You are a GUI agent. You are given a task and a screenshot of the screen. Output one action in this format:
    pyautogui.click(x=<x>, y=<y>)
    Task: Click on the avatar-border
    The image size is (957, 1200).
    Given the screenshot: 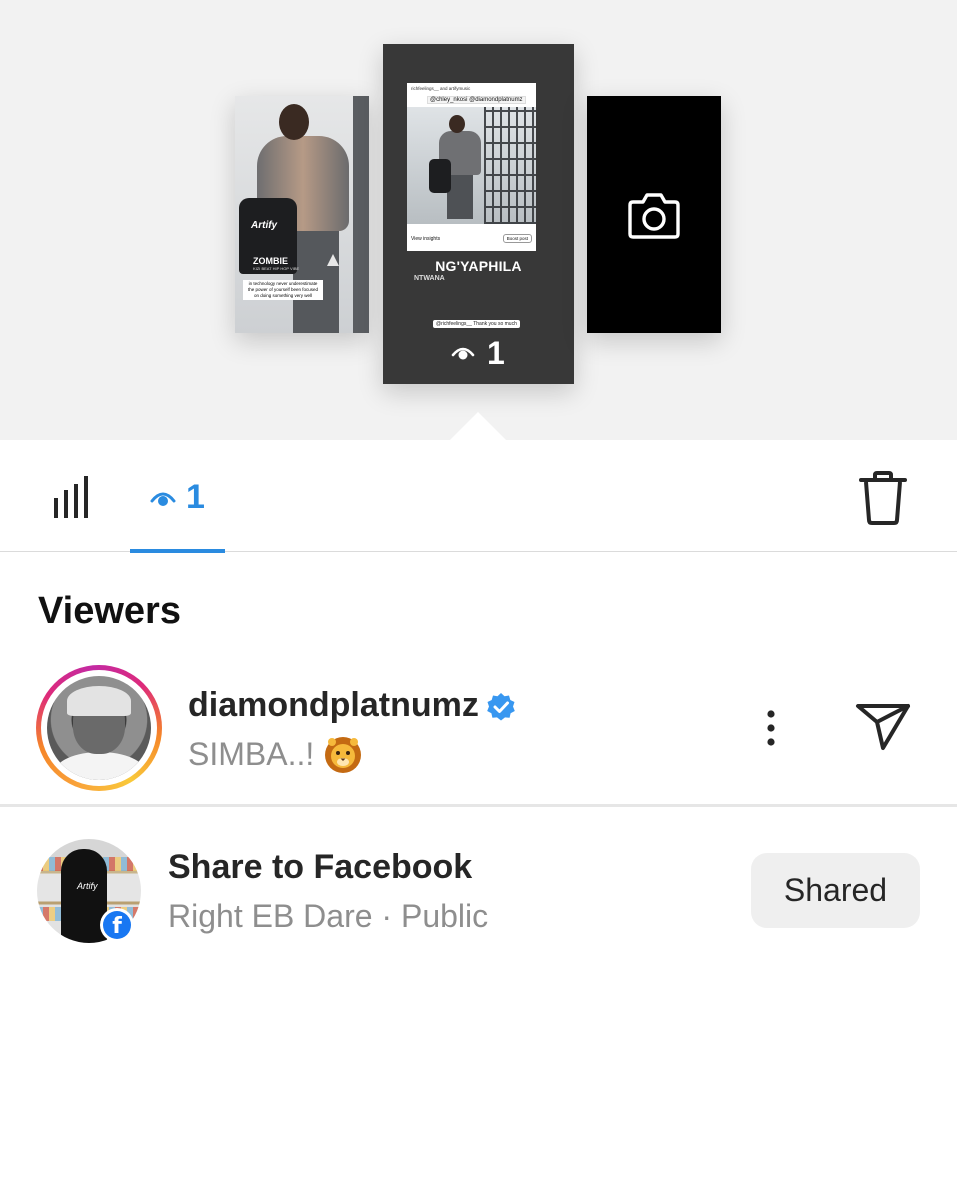 What is the action you would take?
    pyautogui.click(x=99, y=728)
    